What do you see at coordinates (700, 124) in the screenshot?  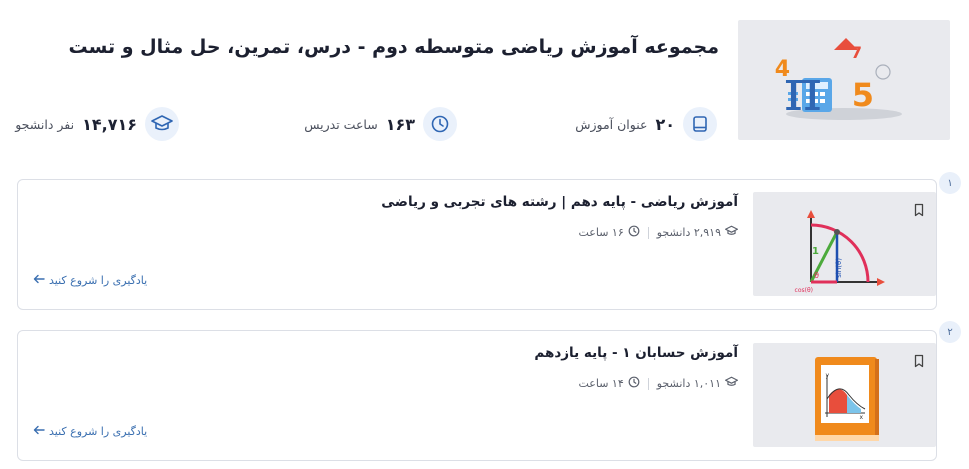 I see `book-icon` at bounding box center [700, 124].